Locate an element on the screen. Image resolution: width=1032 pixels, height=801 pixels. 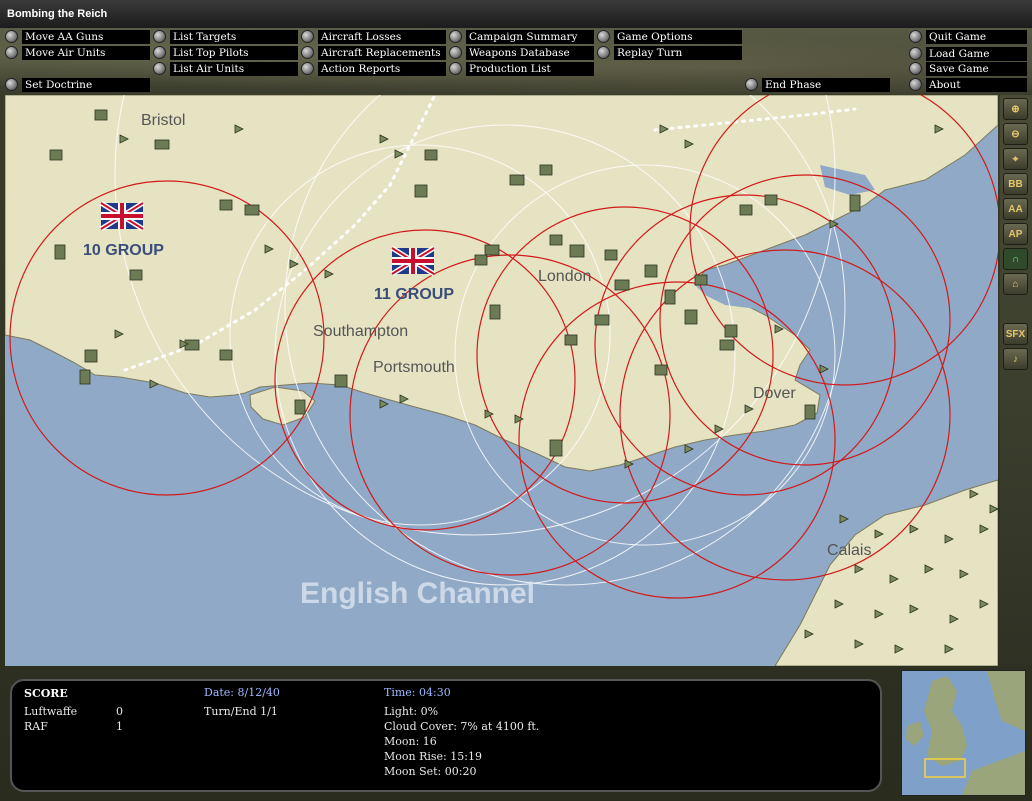
aa-toggle-button: AA is located at coordinates (1015, 209).